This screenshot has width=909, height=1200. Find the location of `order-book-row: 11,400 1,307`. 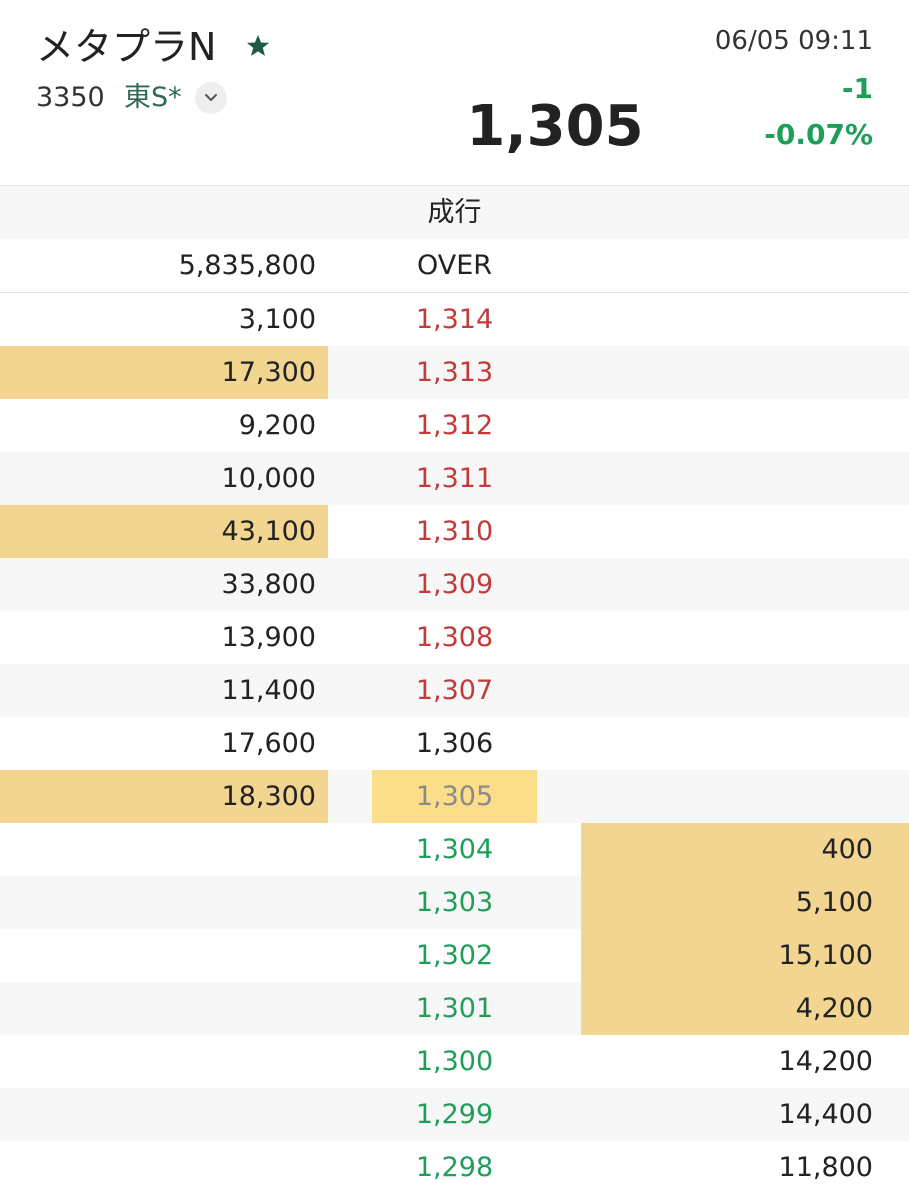

order-book-row: 11,400 1,307 is located at coordinates (454, 690).